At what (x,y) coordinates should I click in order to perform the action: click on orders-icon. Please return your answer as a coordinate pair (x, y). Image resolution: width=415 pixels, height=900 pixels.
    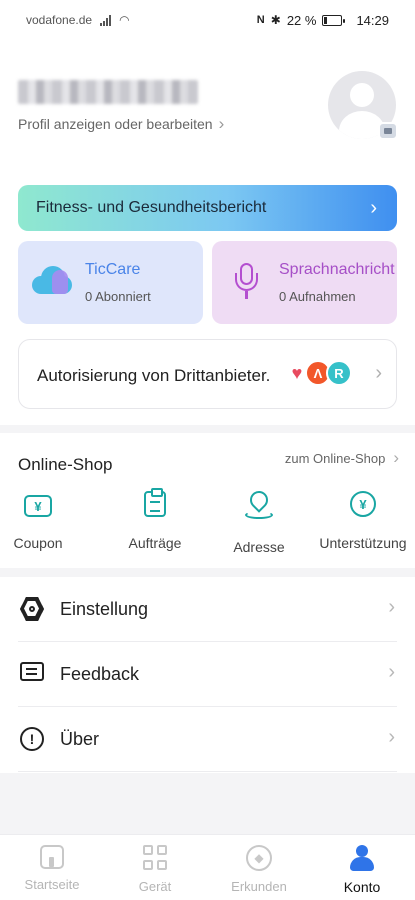
    Looking at the image, I should click on (155, 502).